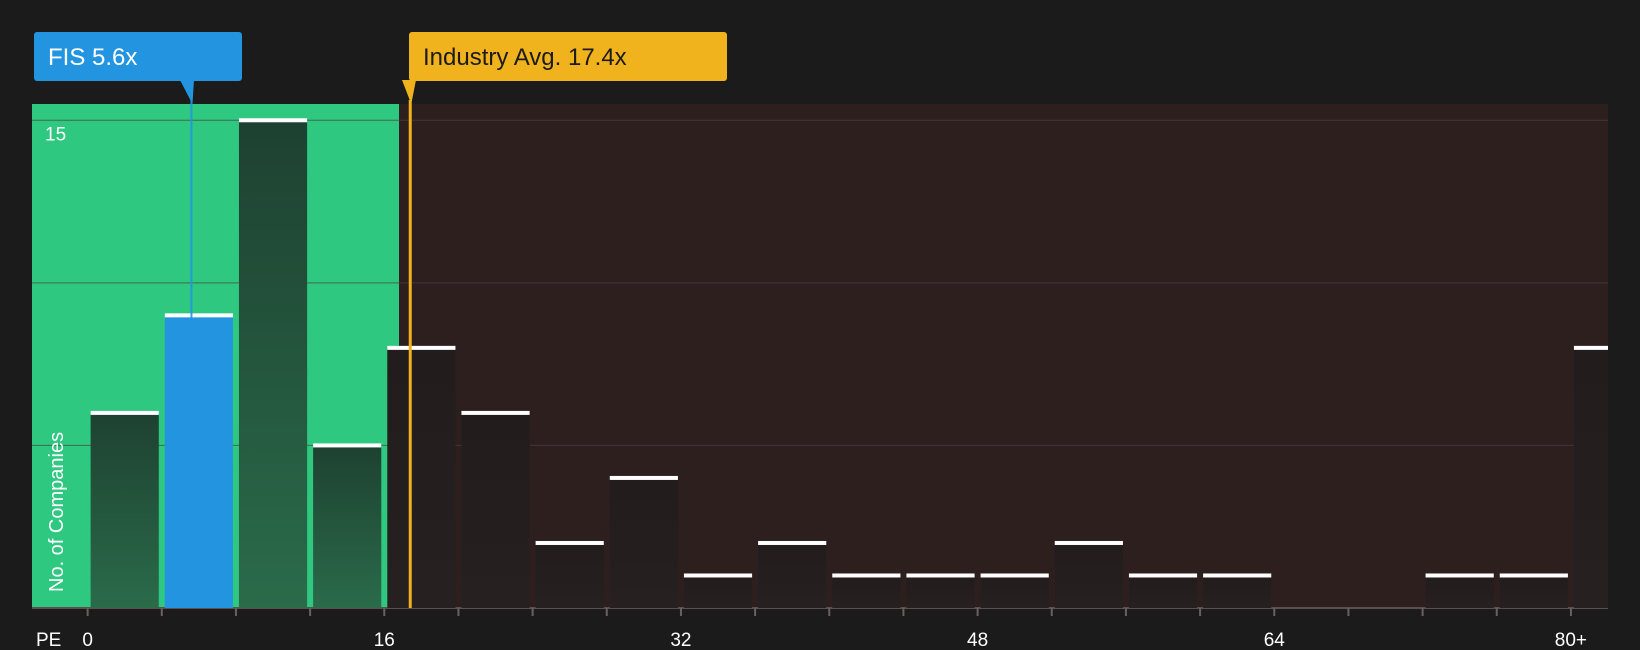 This screenshot has height=650, width=1640. What do you see at coordinates (57, 512) in the screenshot?
I see `y-axis-label: No. of Companies` at bounding box center [57, 512].